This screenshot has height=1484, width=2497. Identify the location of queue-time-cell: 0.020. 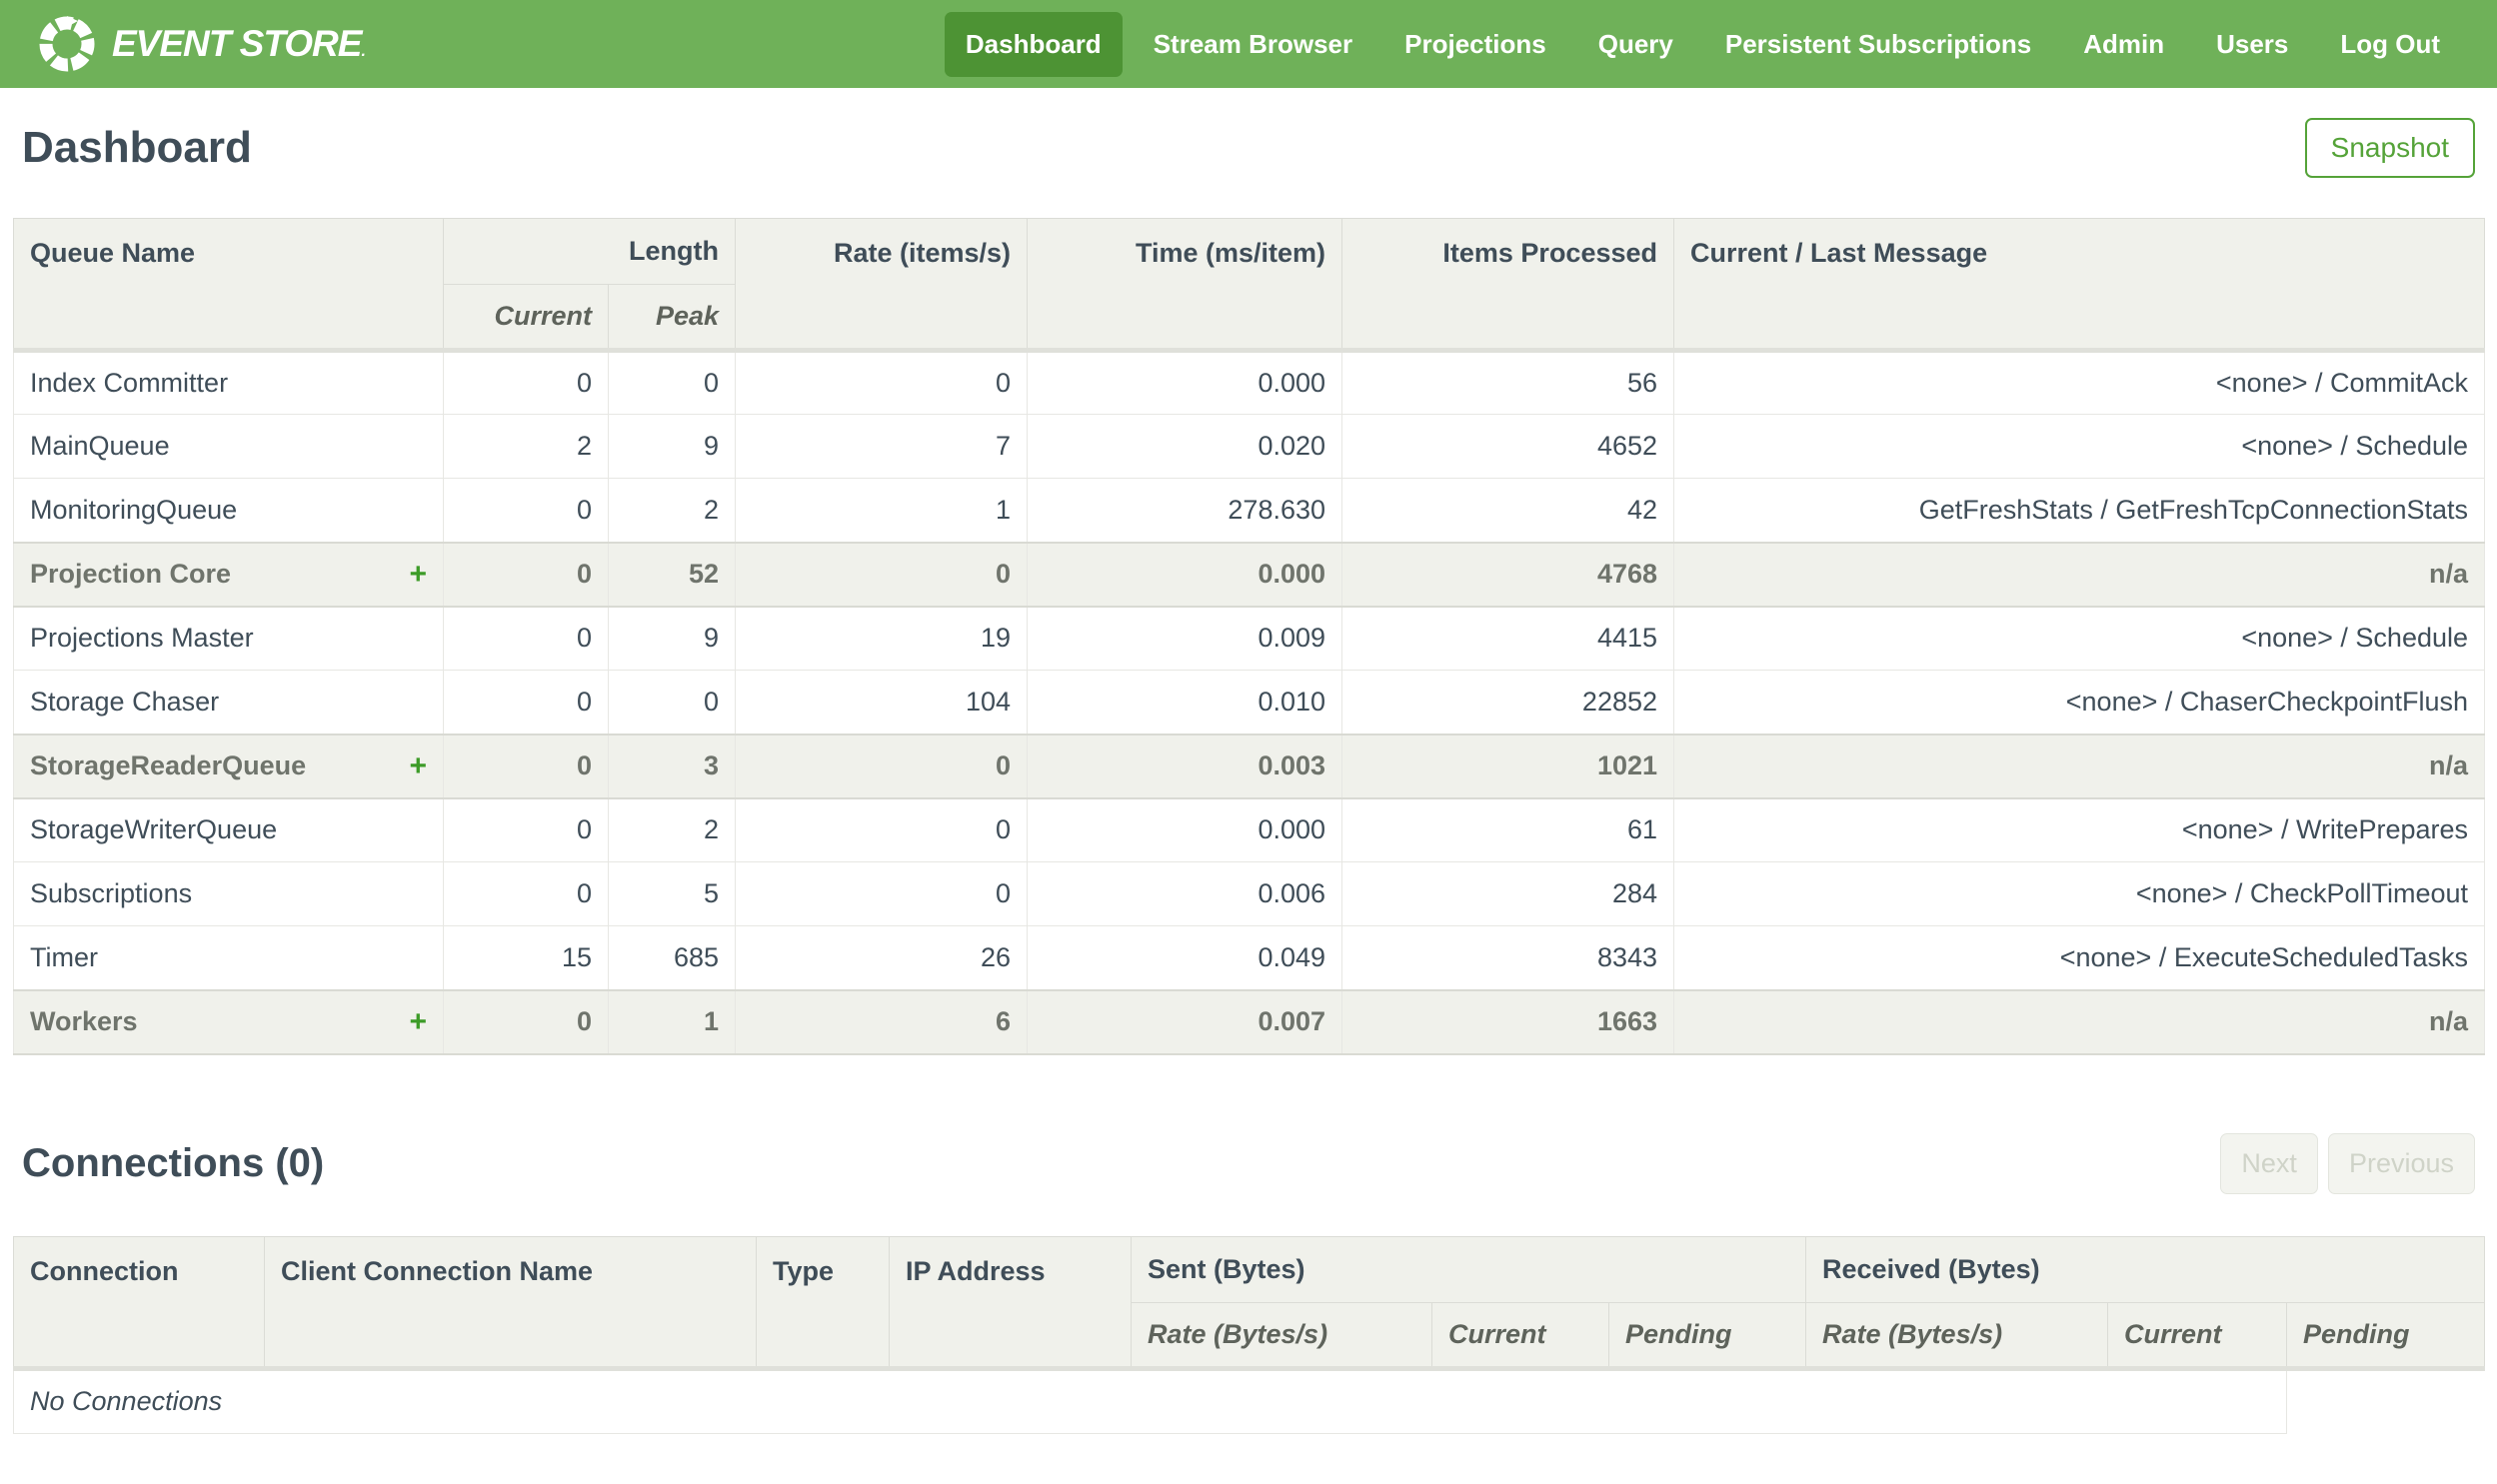
(1185, 446).